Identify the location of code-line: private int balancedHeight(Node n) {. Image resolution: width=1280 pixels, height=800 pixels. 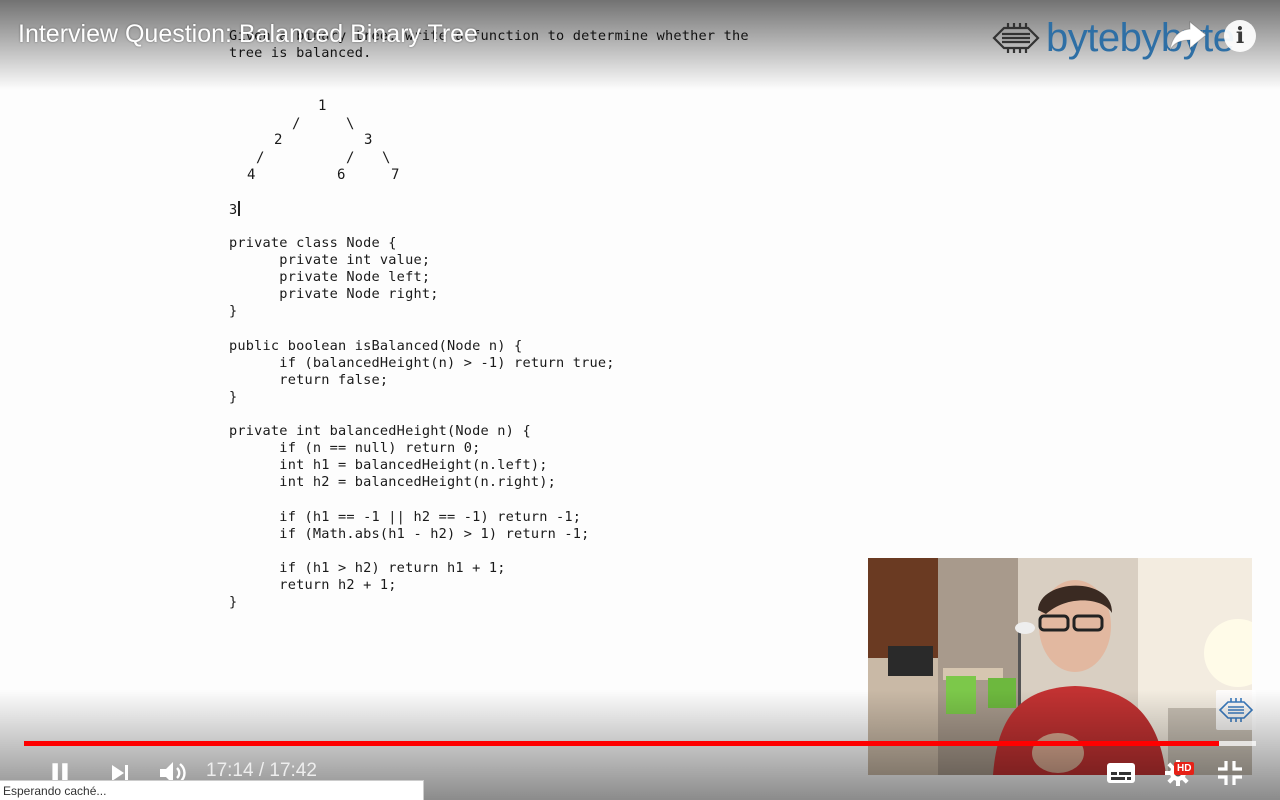
(380, 431).